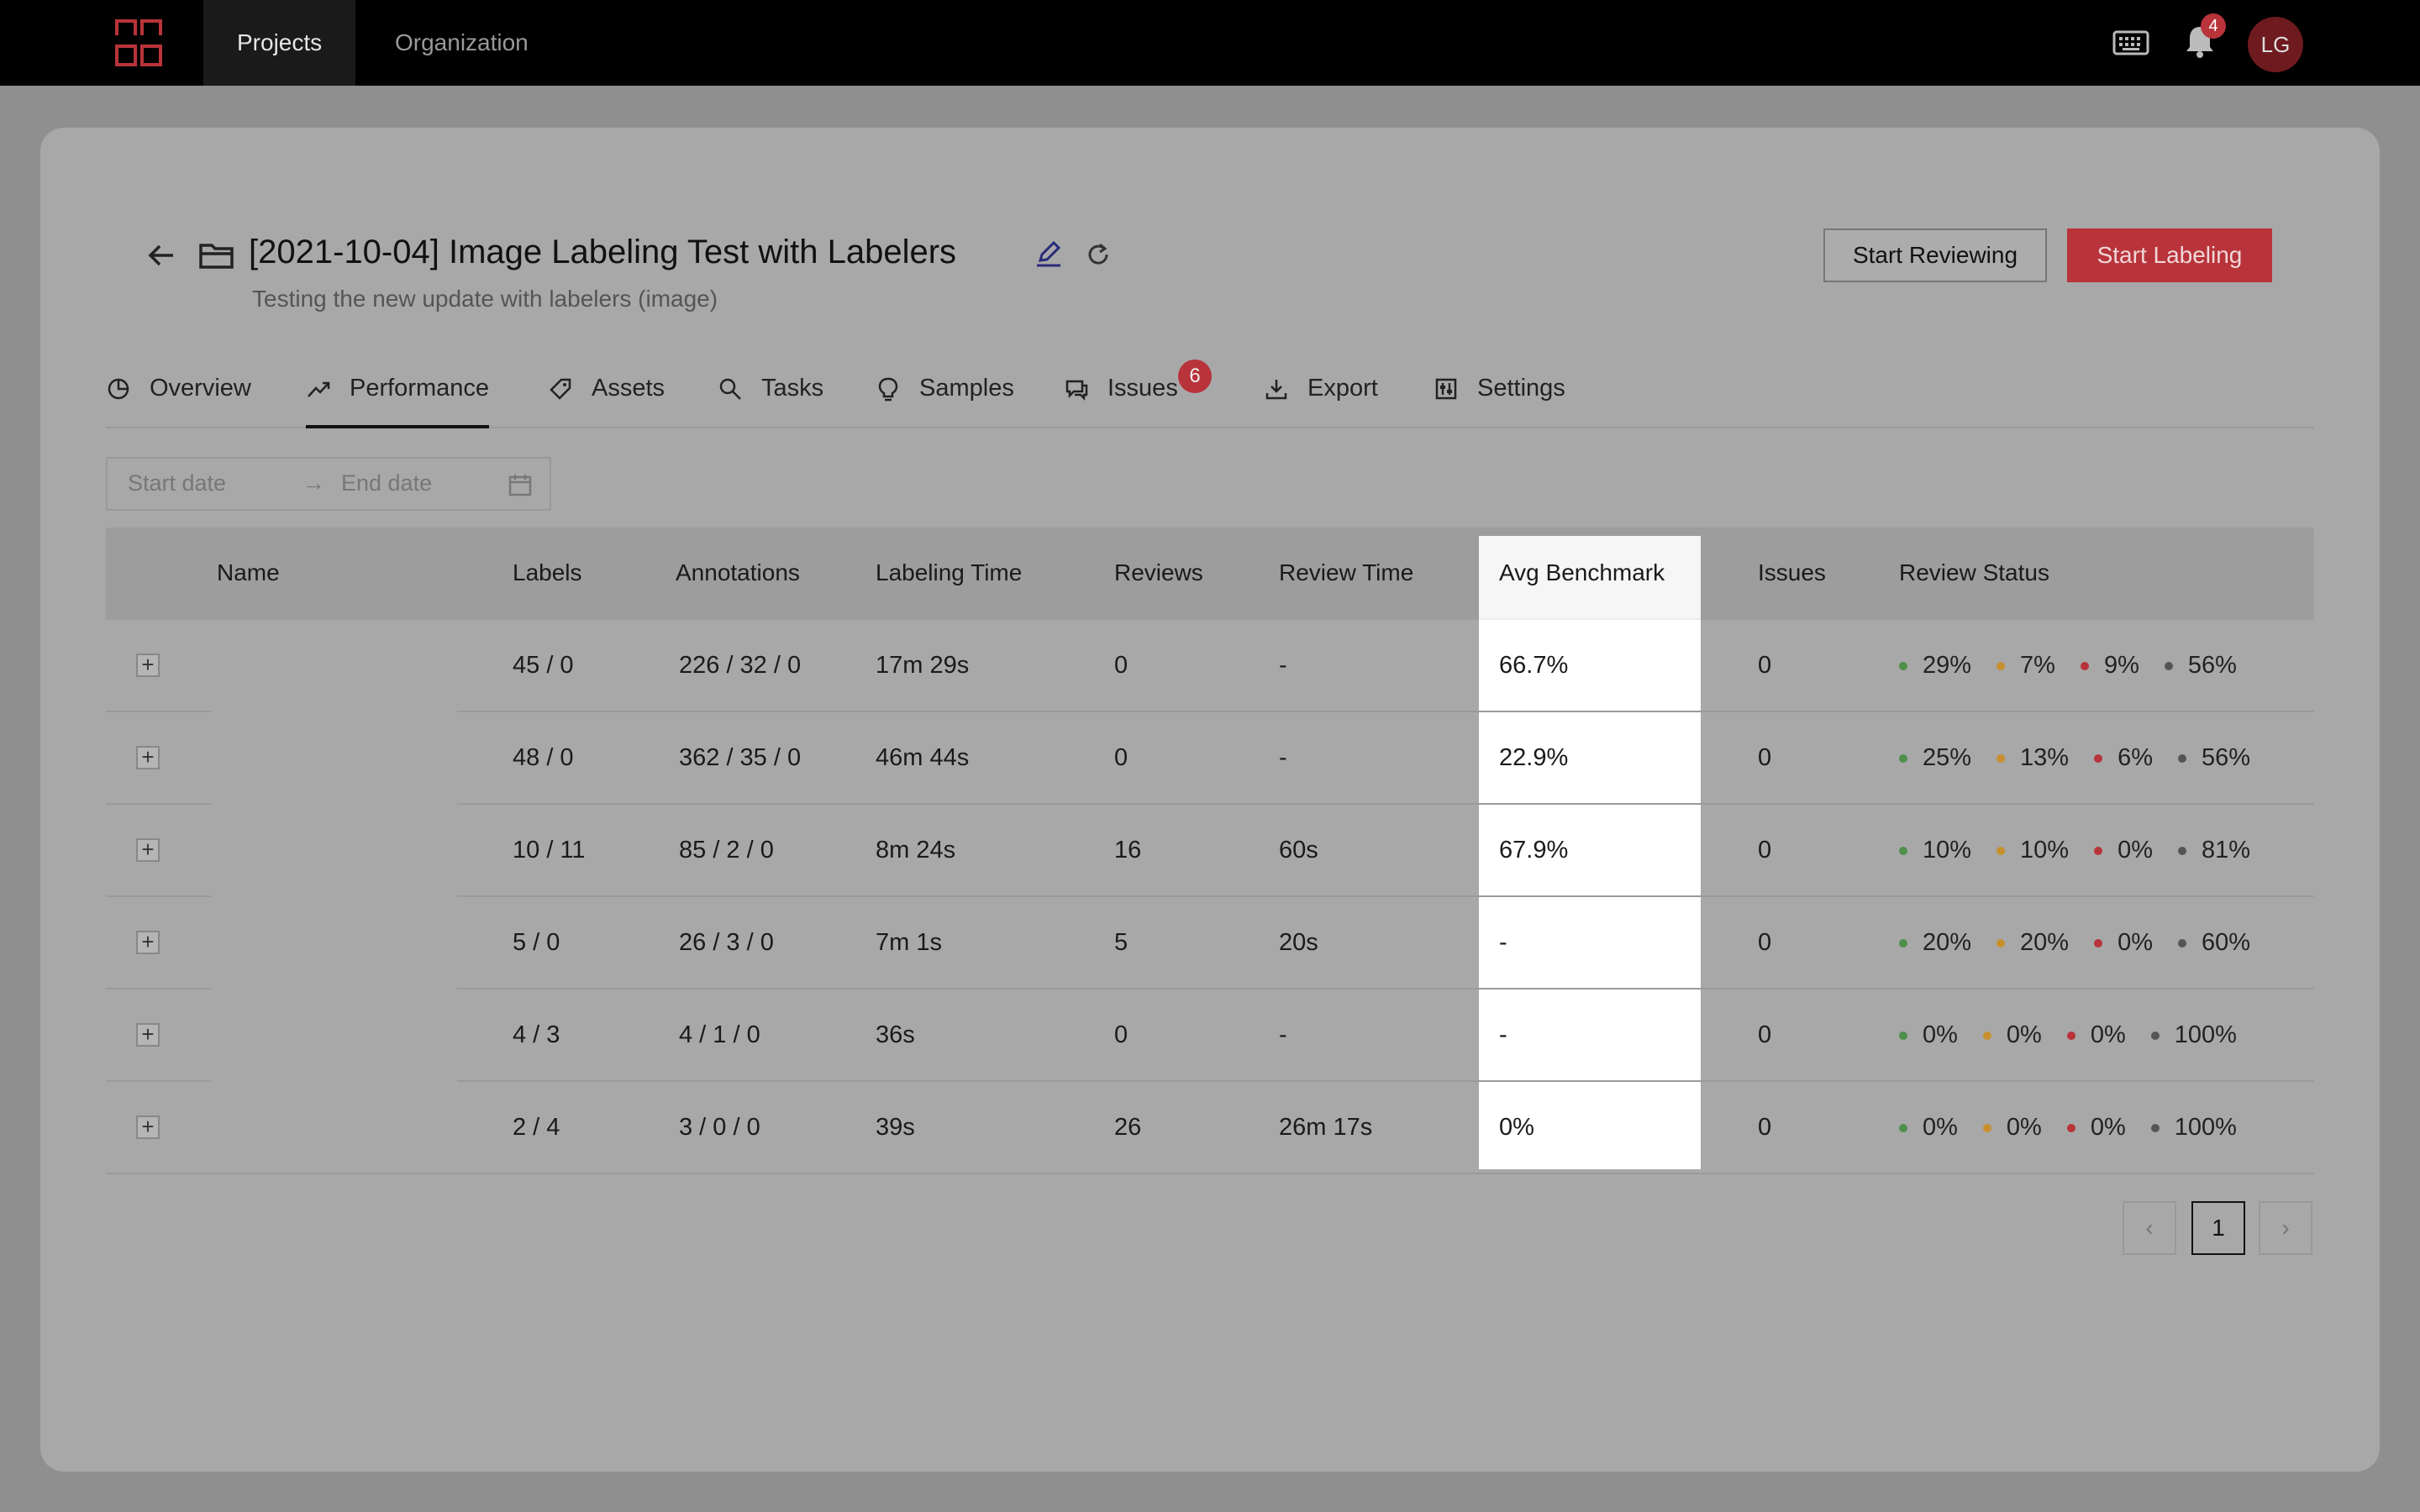  What do you see at coordinates (1210, 1173) in the screenshot?
I see `row-divider` at bounding box center [1210, 1173].